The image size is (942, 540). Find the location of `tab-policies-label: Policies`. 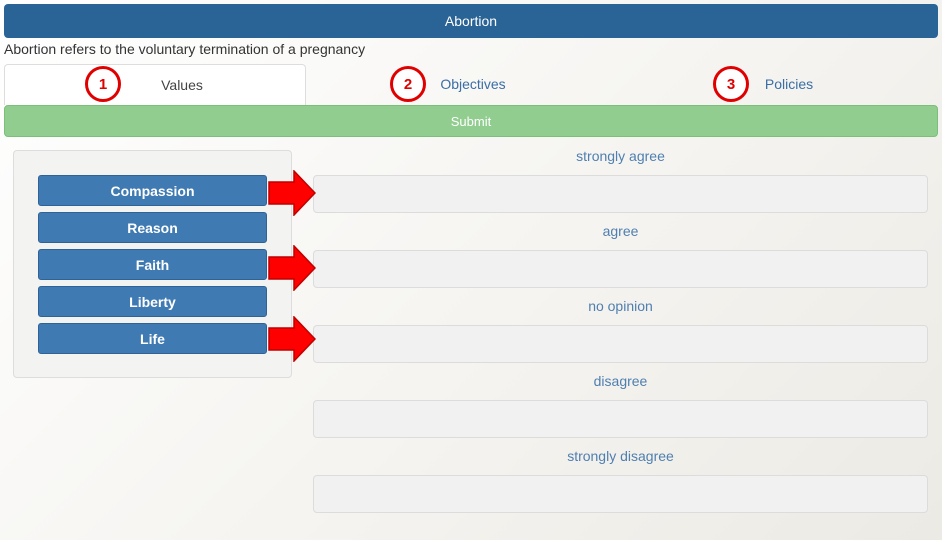

tab-policies-label: Policies is located at coordinates (789, 84).